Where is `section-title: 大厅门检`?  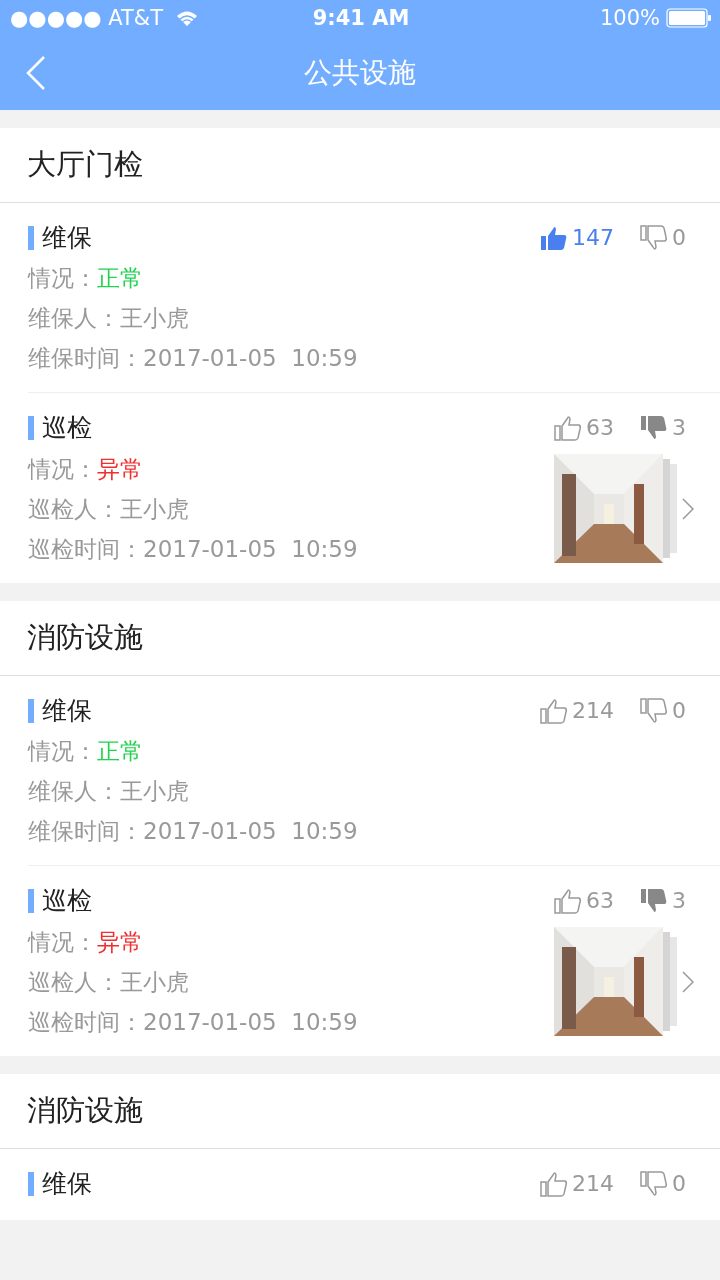
section-title: 大厅门检 is located at coordinates (360, 165).